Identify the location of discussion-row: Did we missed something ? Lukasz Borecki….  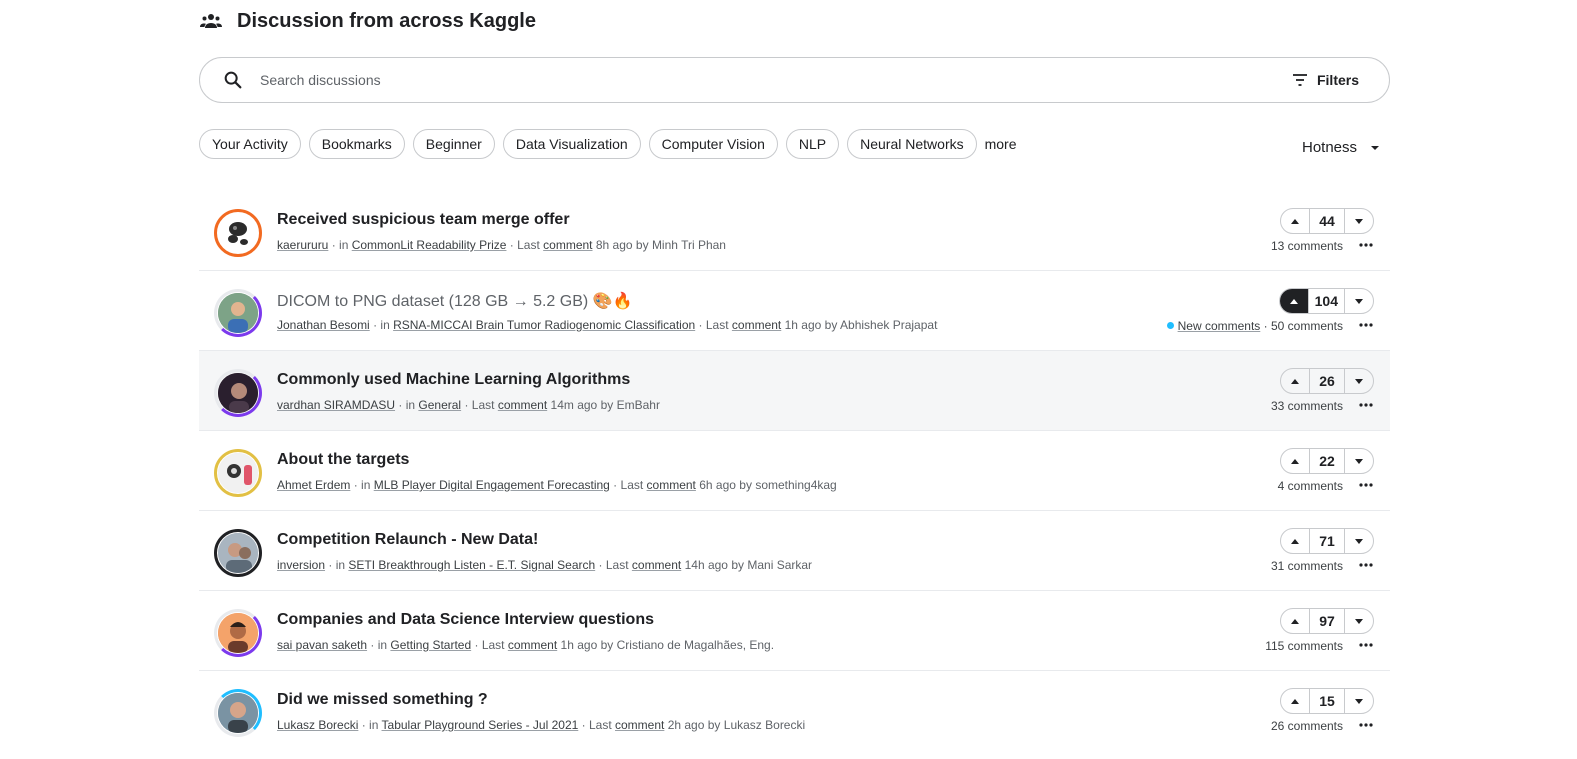
(794, 711).